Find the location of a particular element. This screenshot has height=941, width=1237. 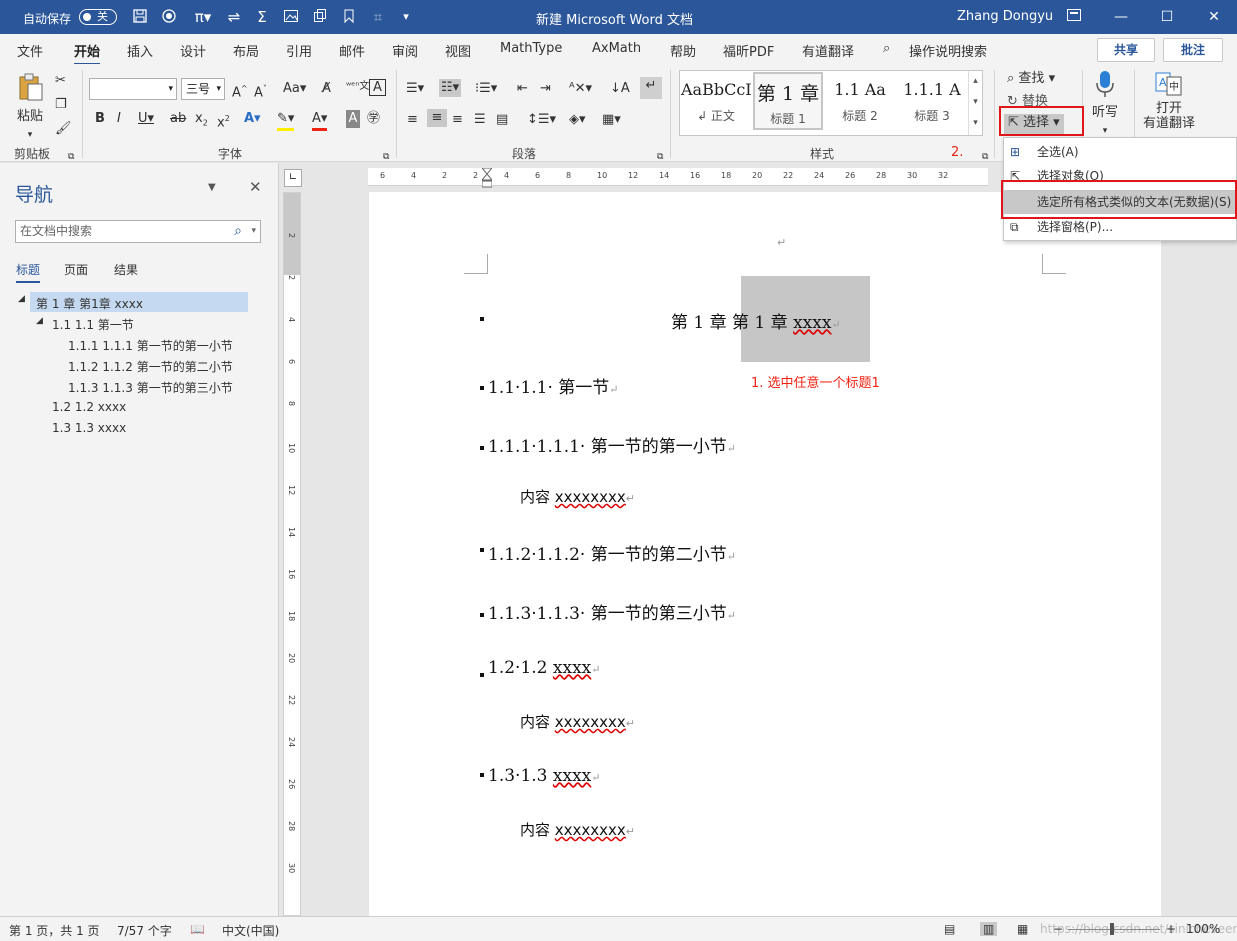

close-button: ✕ is located at coordinates (1214, 17).